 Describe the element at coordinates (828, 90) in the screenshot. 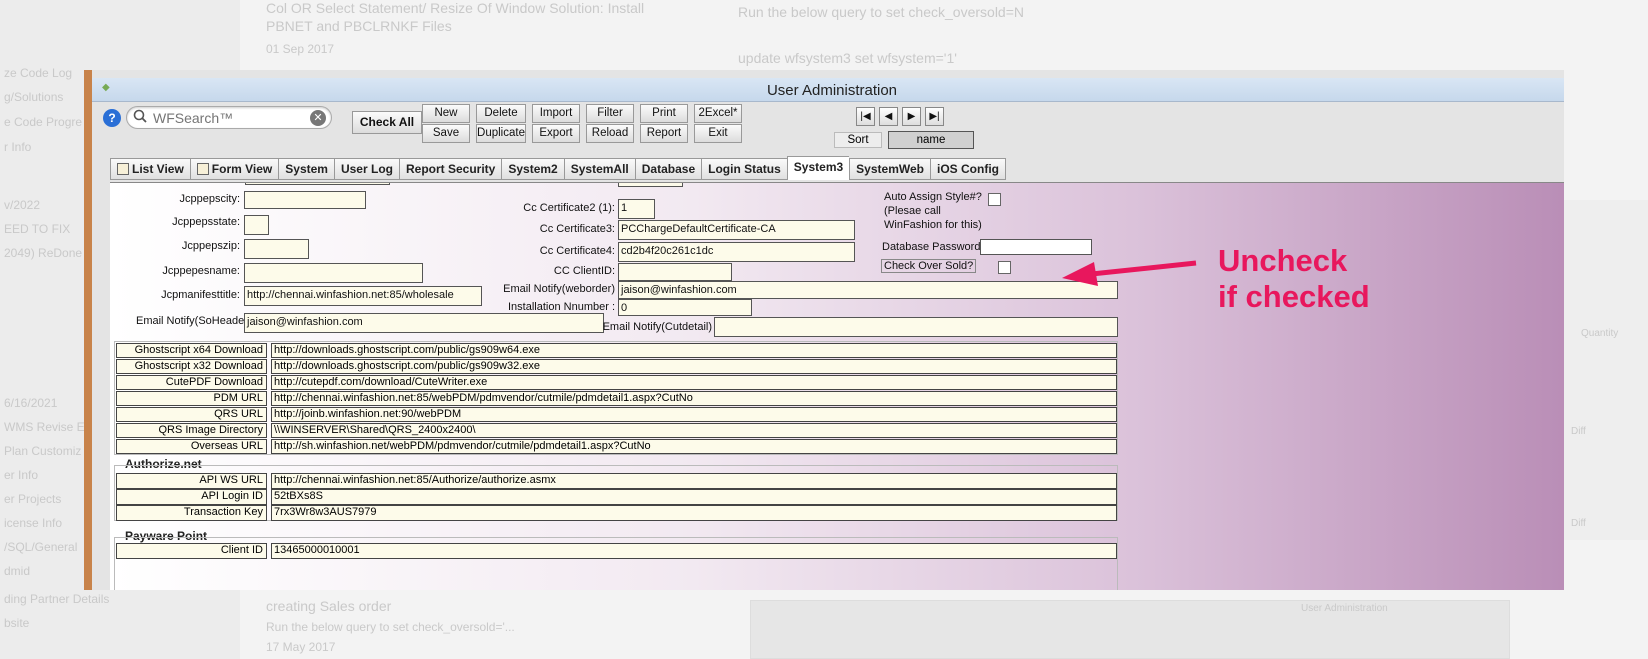

I see `title-bar: ◆ User Administration` at that location.